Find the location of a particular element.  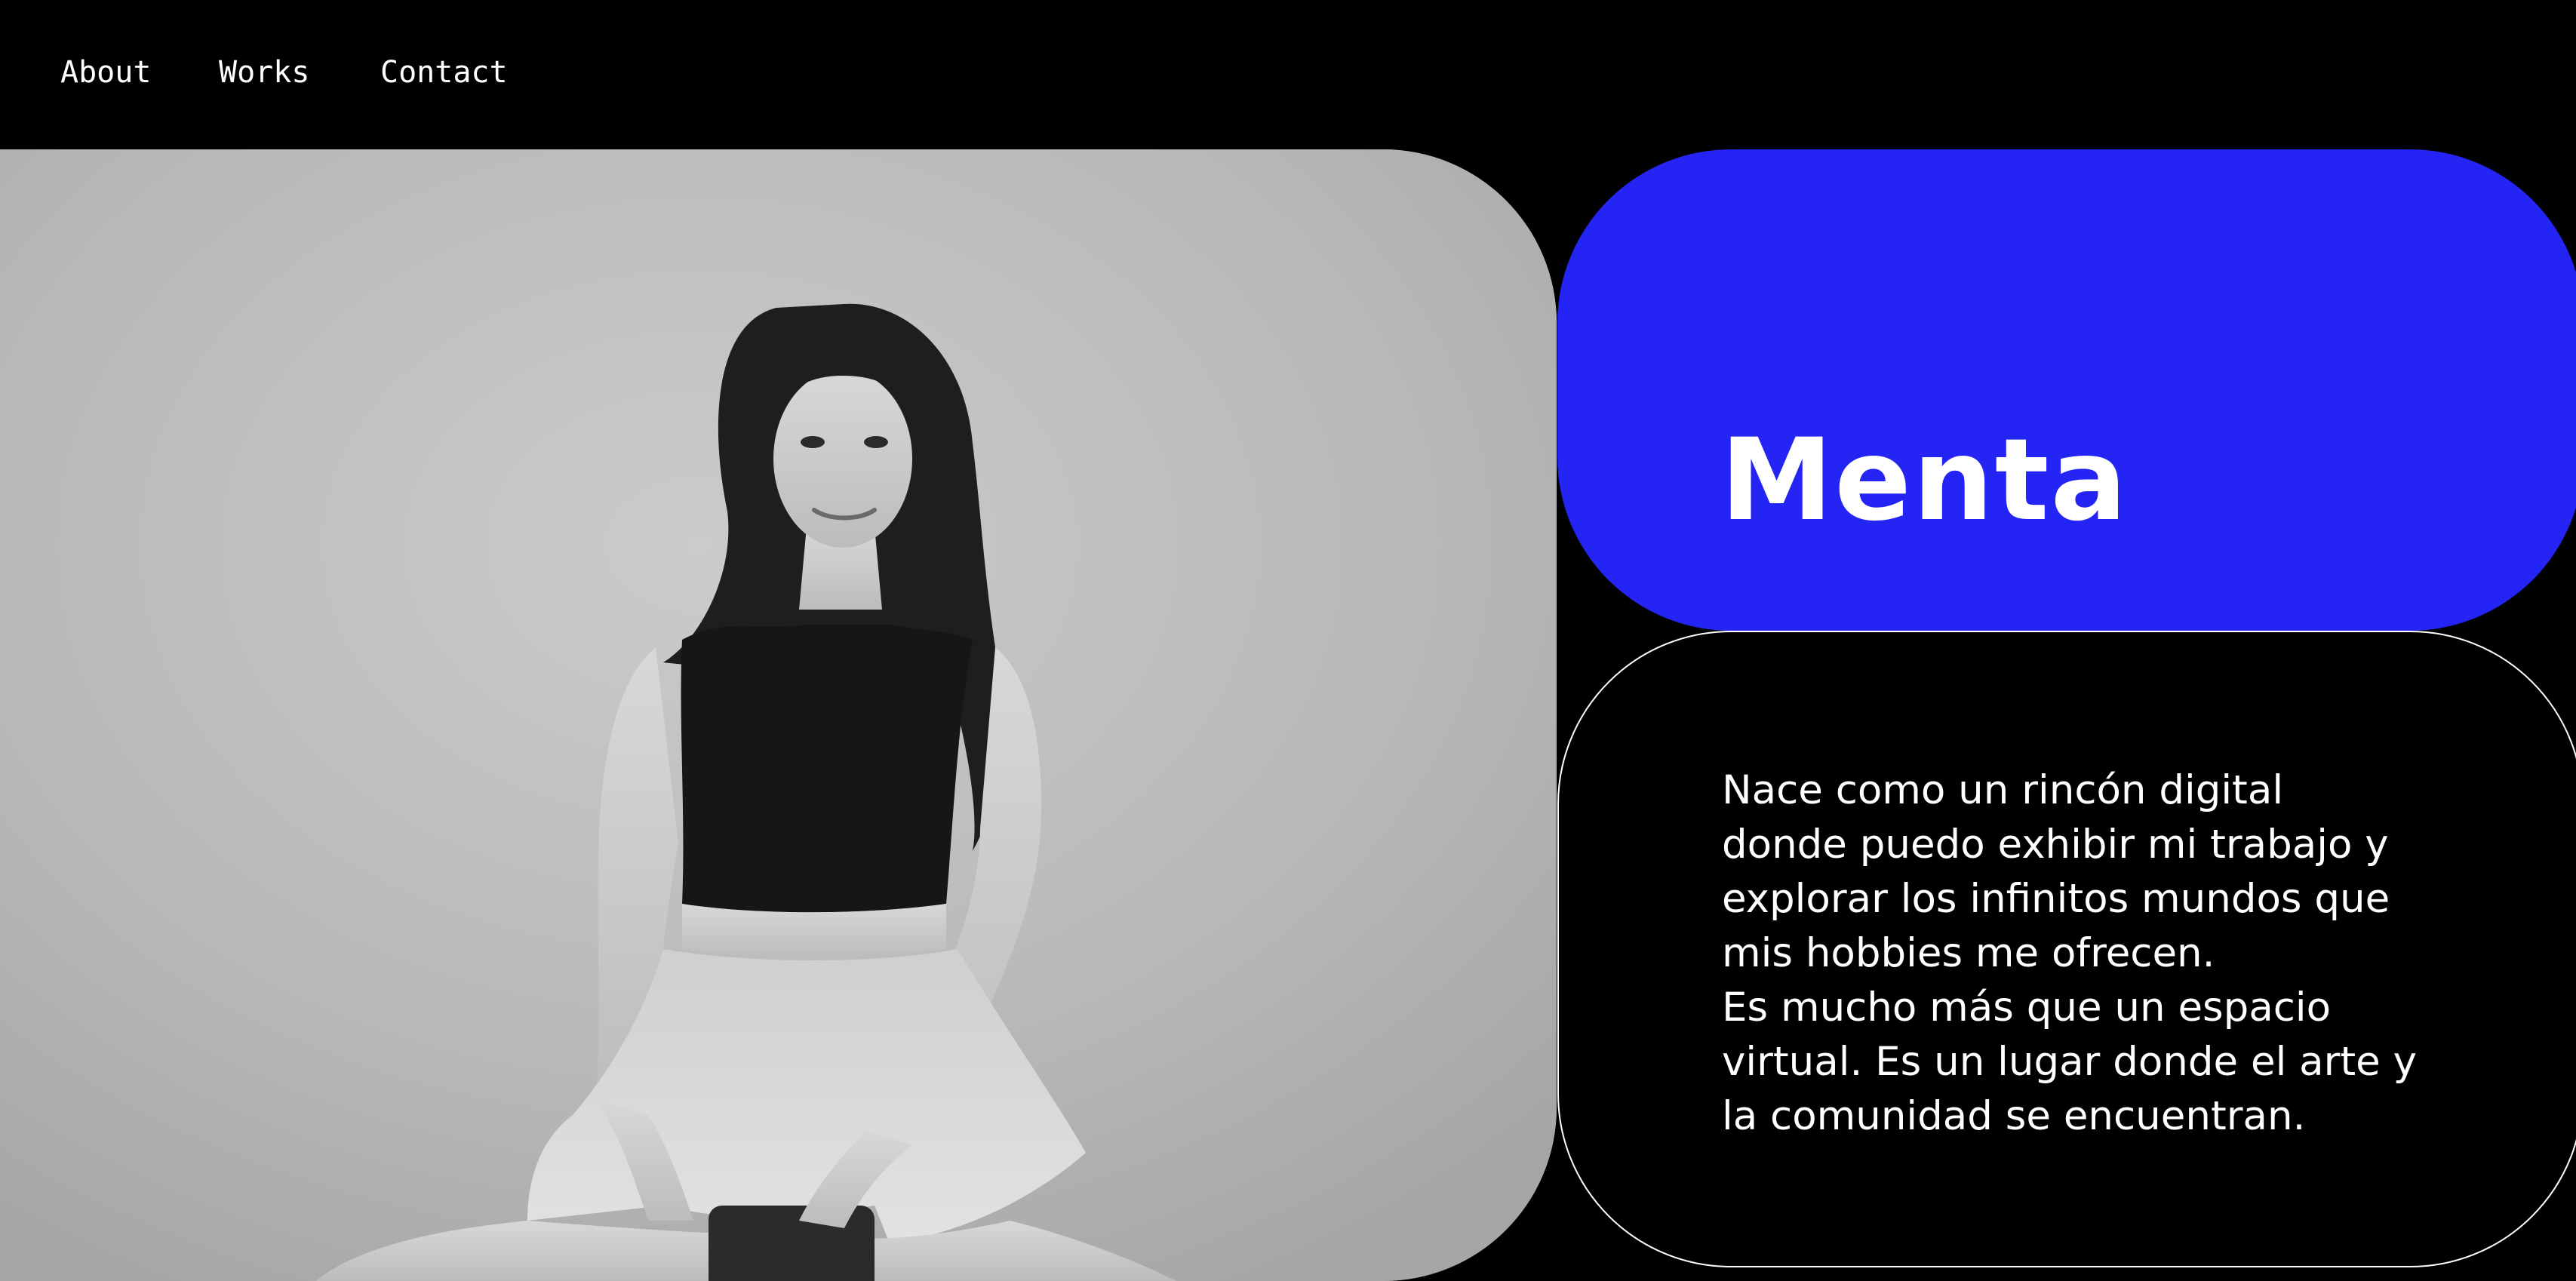

nav-link-about: About is located at coordinates (105, 72).